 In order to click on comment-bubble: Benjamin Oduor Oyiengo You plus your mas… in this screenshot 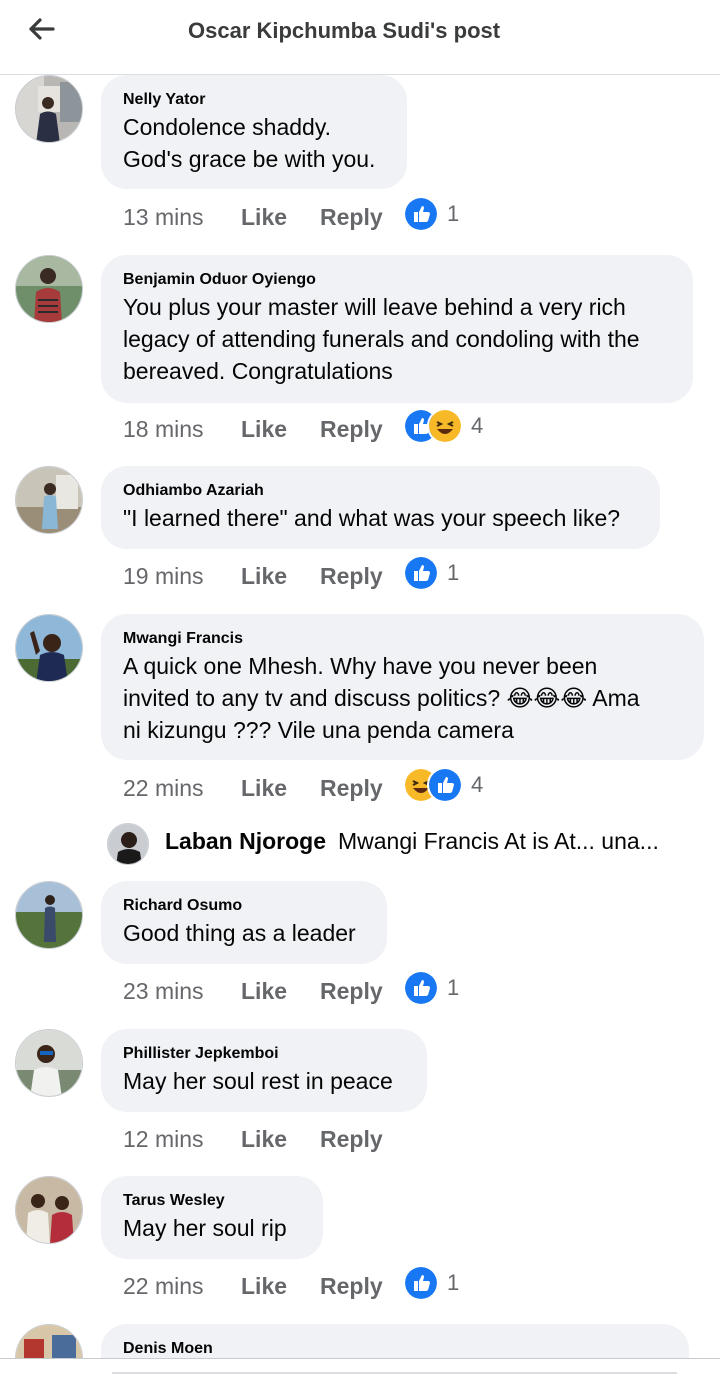, I will do `click(397, 329)`.